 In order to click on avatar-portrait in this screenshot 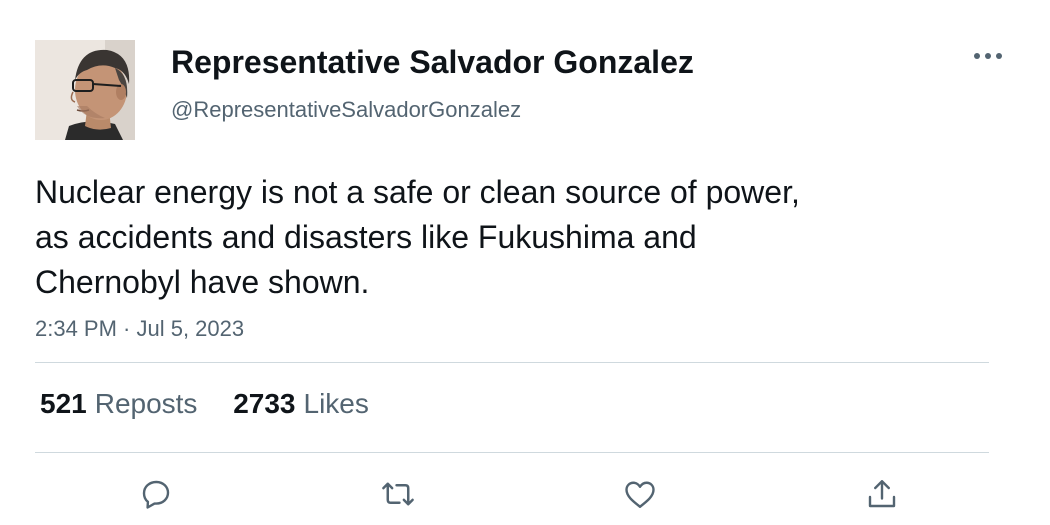, I will do `click(85, 90)`.